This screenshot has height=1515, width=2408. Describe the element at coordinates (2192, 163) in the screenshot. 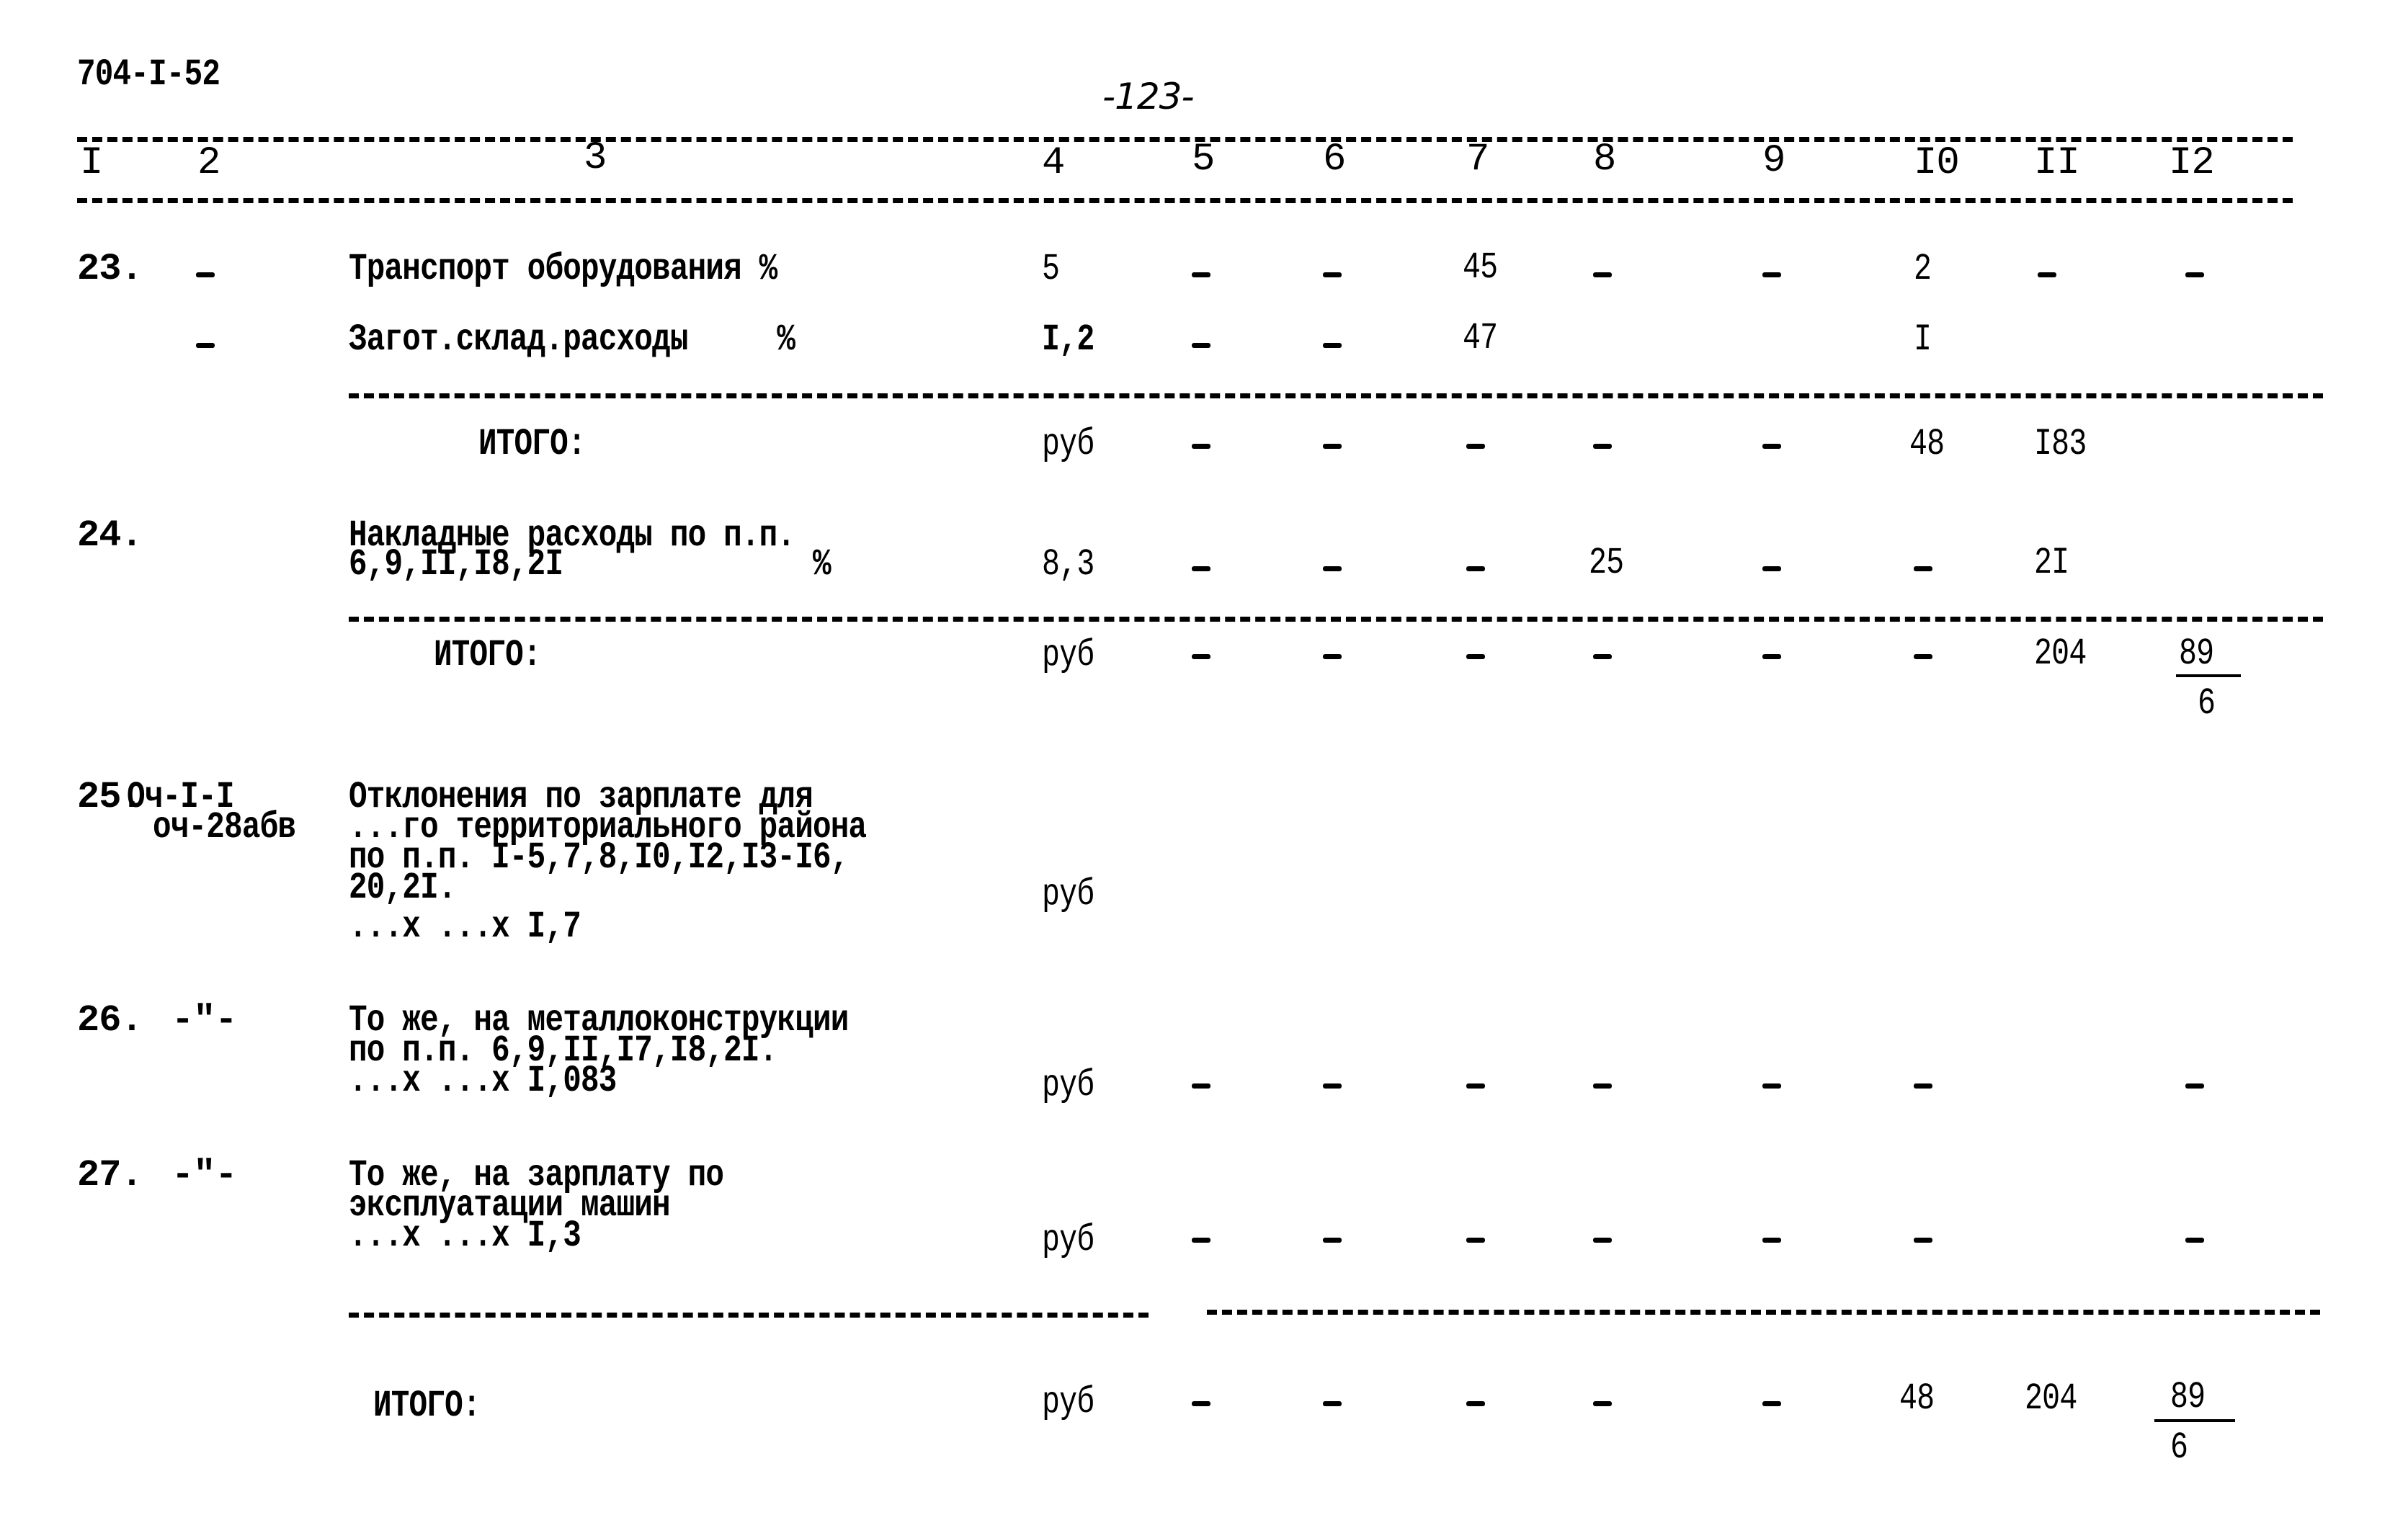

I see `col-header-12: I2` at that location.